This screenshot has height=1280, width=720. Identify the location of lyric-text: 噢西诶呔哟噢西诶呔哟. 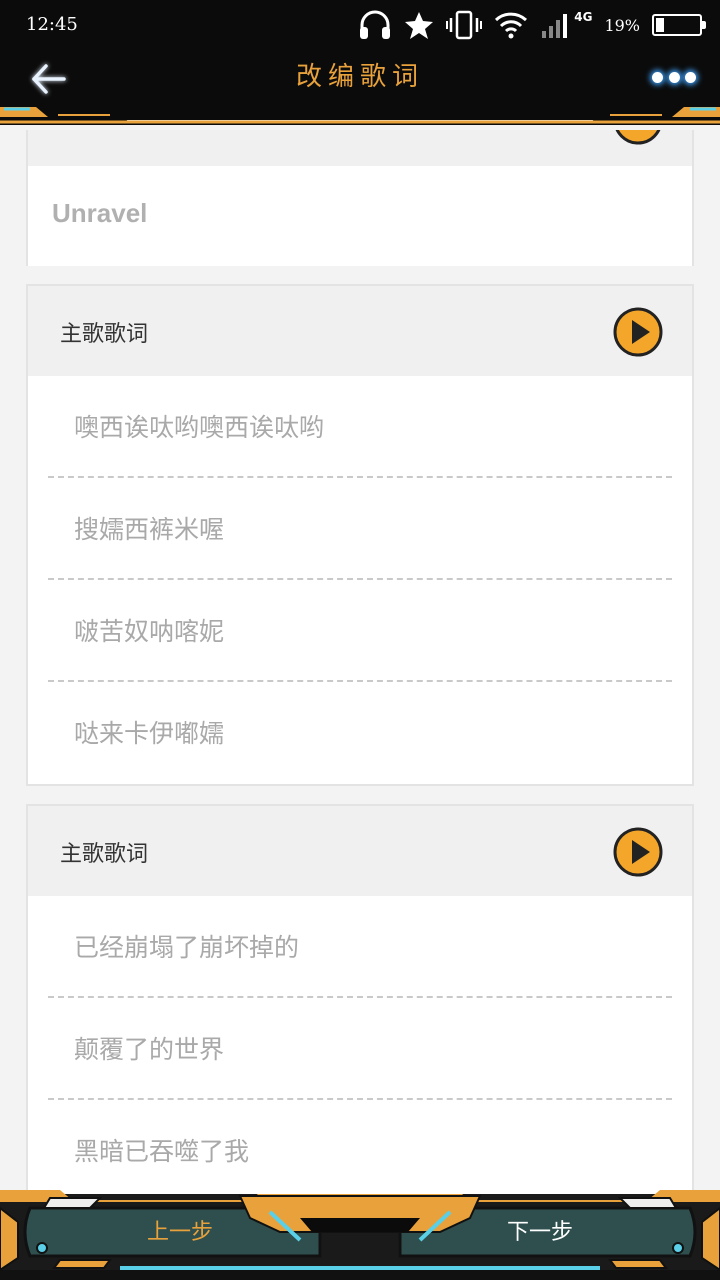
(199, 427).